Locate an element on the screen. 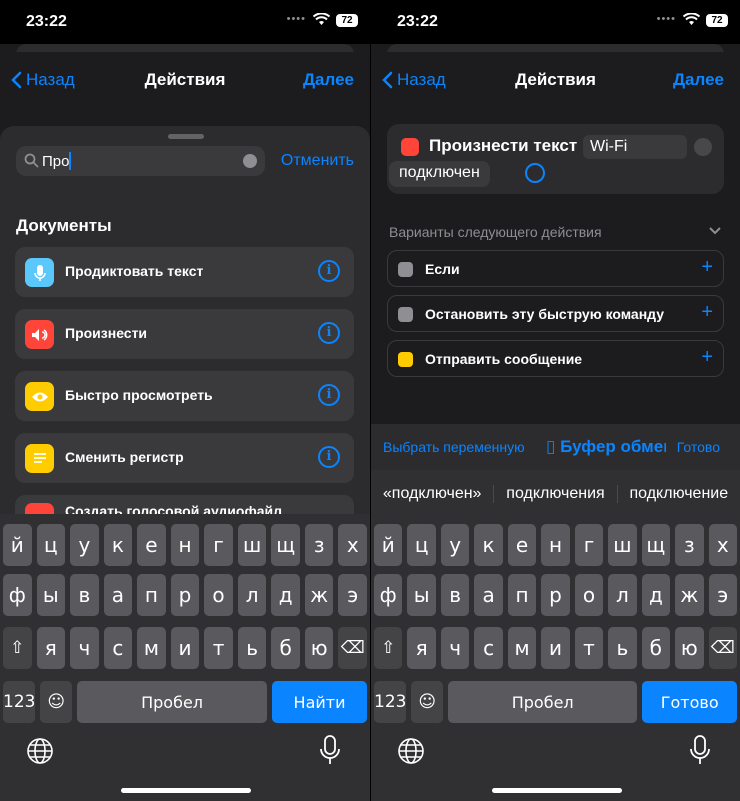 The height and width of the screenshot is (801, 740). action-item-speak: Произнести i is located at coordinates (184, 334).